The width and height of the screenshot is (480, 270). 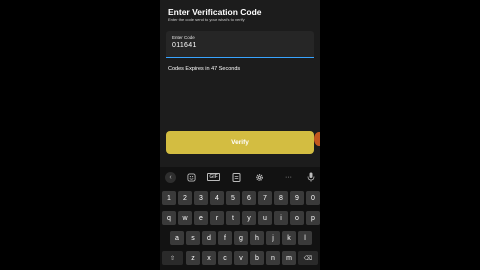 I want to click on key-w: w, so click(x=185, y=218).